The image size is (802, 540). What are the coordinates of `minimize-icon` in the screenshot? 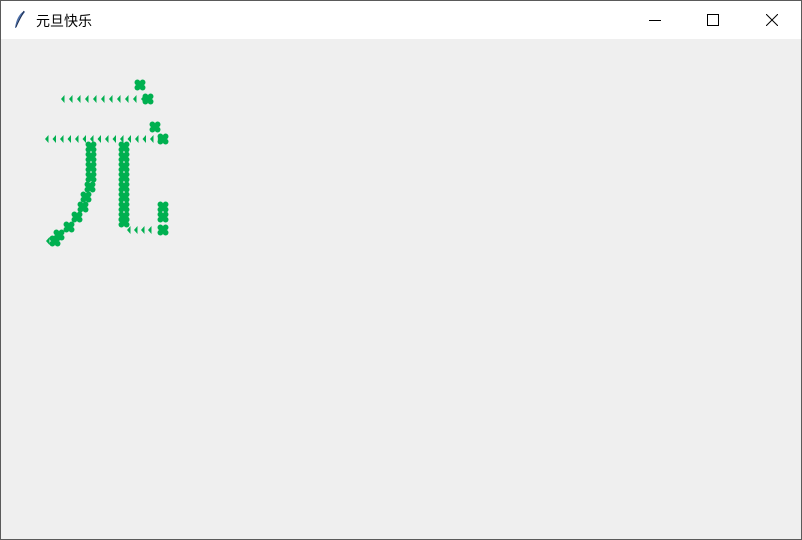 It's located at (655, 20).